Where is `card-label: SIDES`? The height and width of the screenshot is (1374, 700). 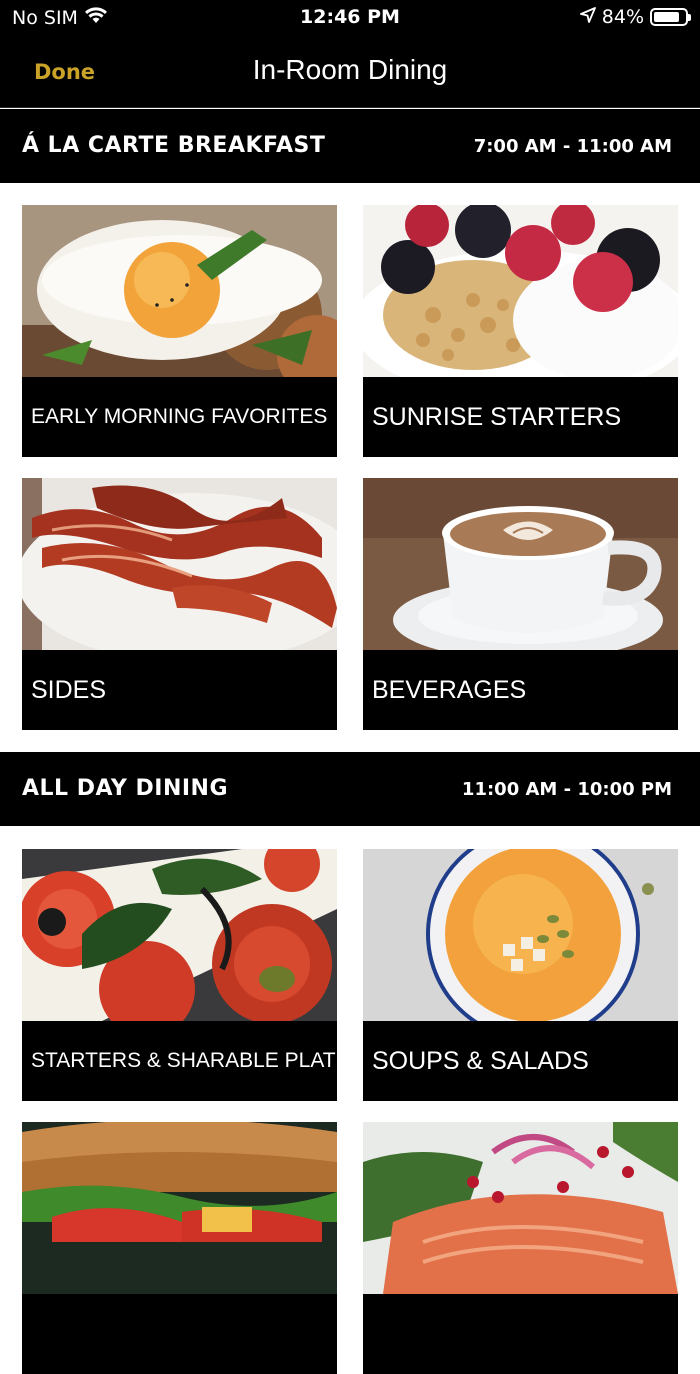
card-label: SIDES is located at coordinates (69, 689).